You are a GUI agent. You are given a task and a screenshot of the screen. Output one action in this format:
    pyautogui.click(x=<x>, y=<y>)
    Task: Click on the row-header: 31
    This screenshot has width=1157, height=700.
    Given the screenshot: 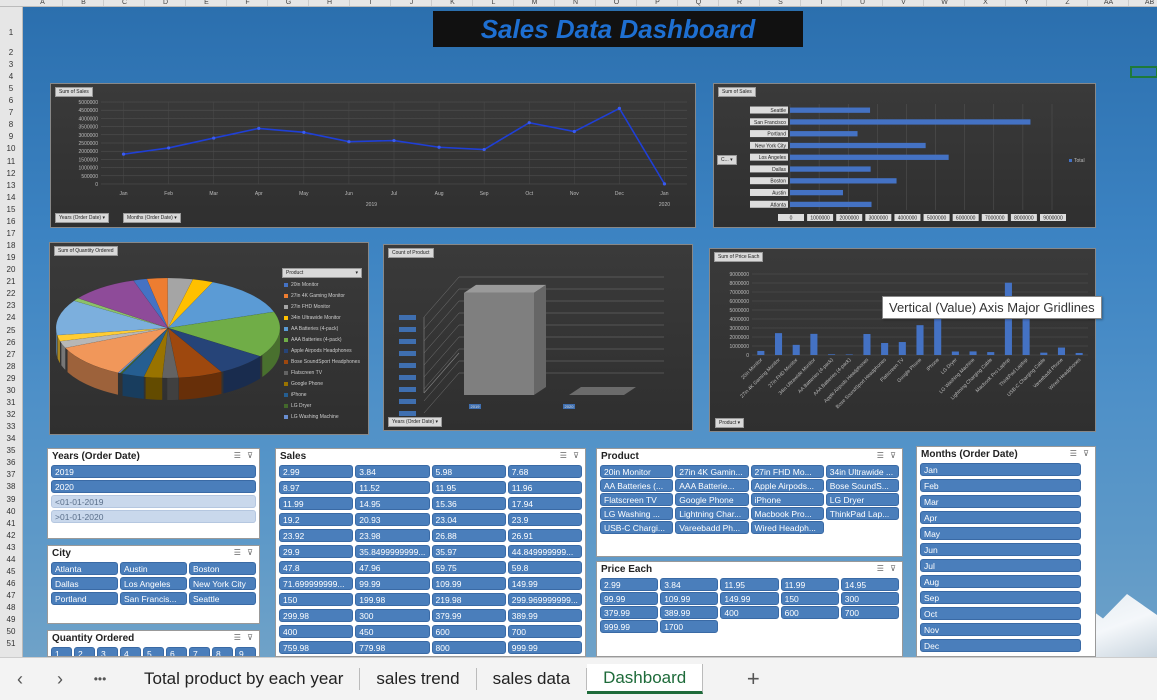 What is the action you would take?
    pyautogui.click(x=11, y=402)
    